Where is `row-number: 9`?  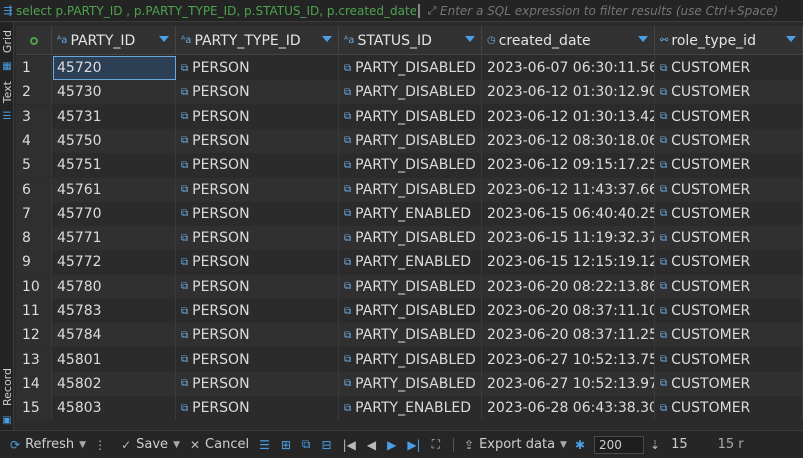
row-number: 9 is located at coordinates (34, 262).